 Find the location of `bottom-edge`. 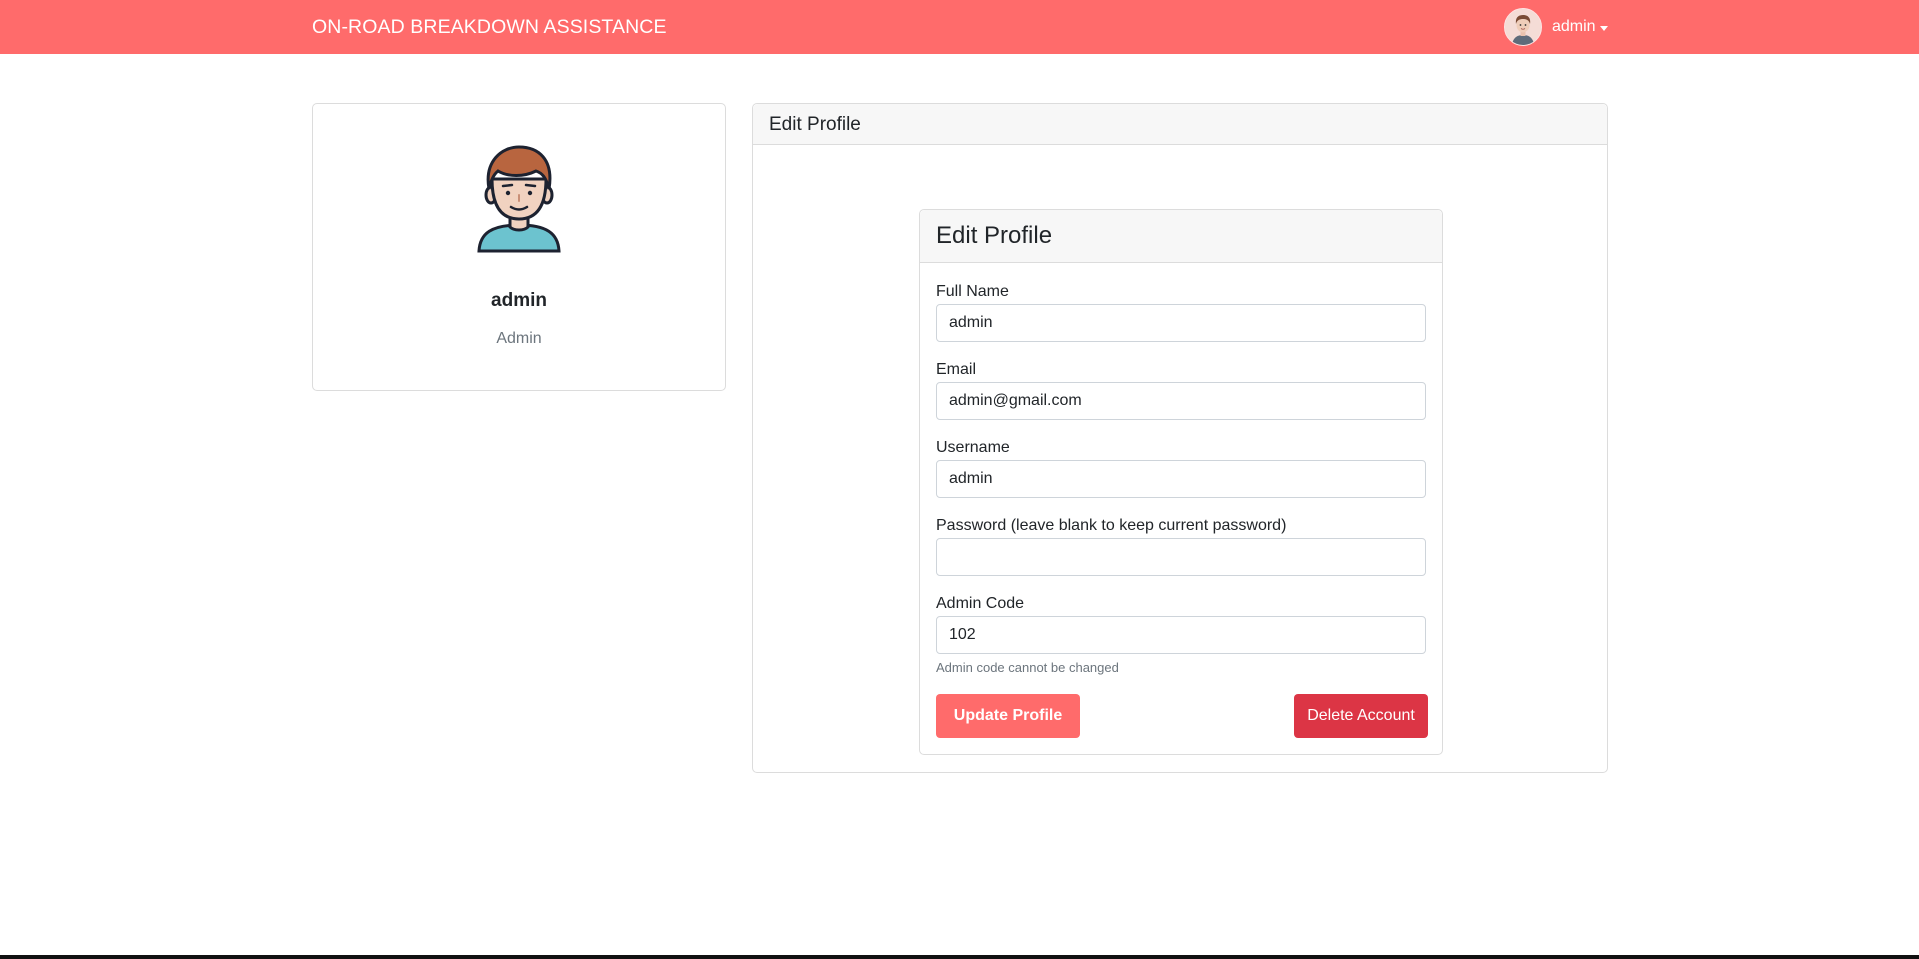

bottom-edge is located at coordinates (959, 957).